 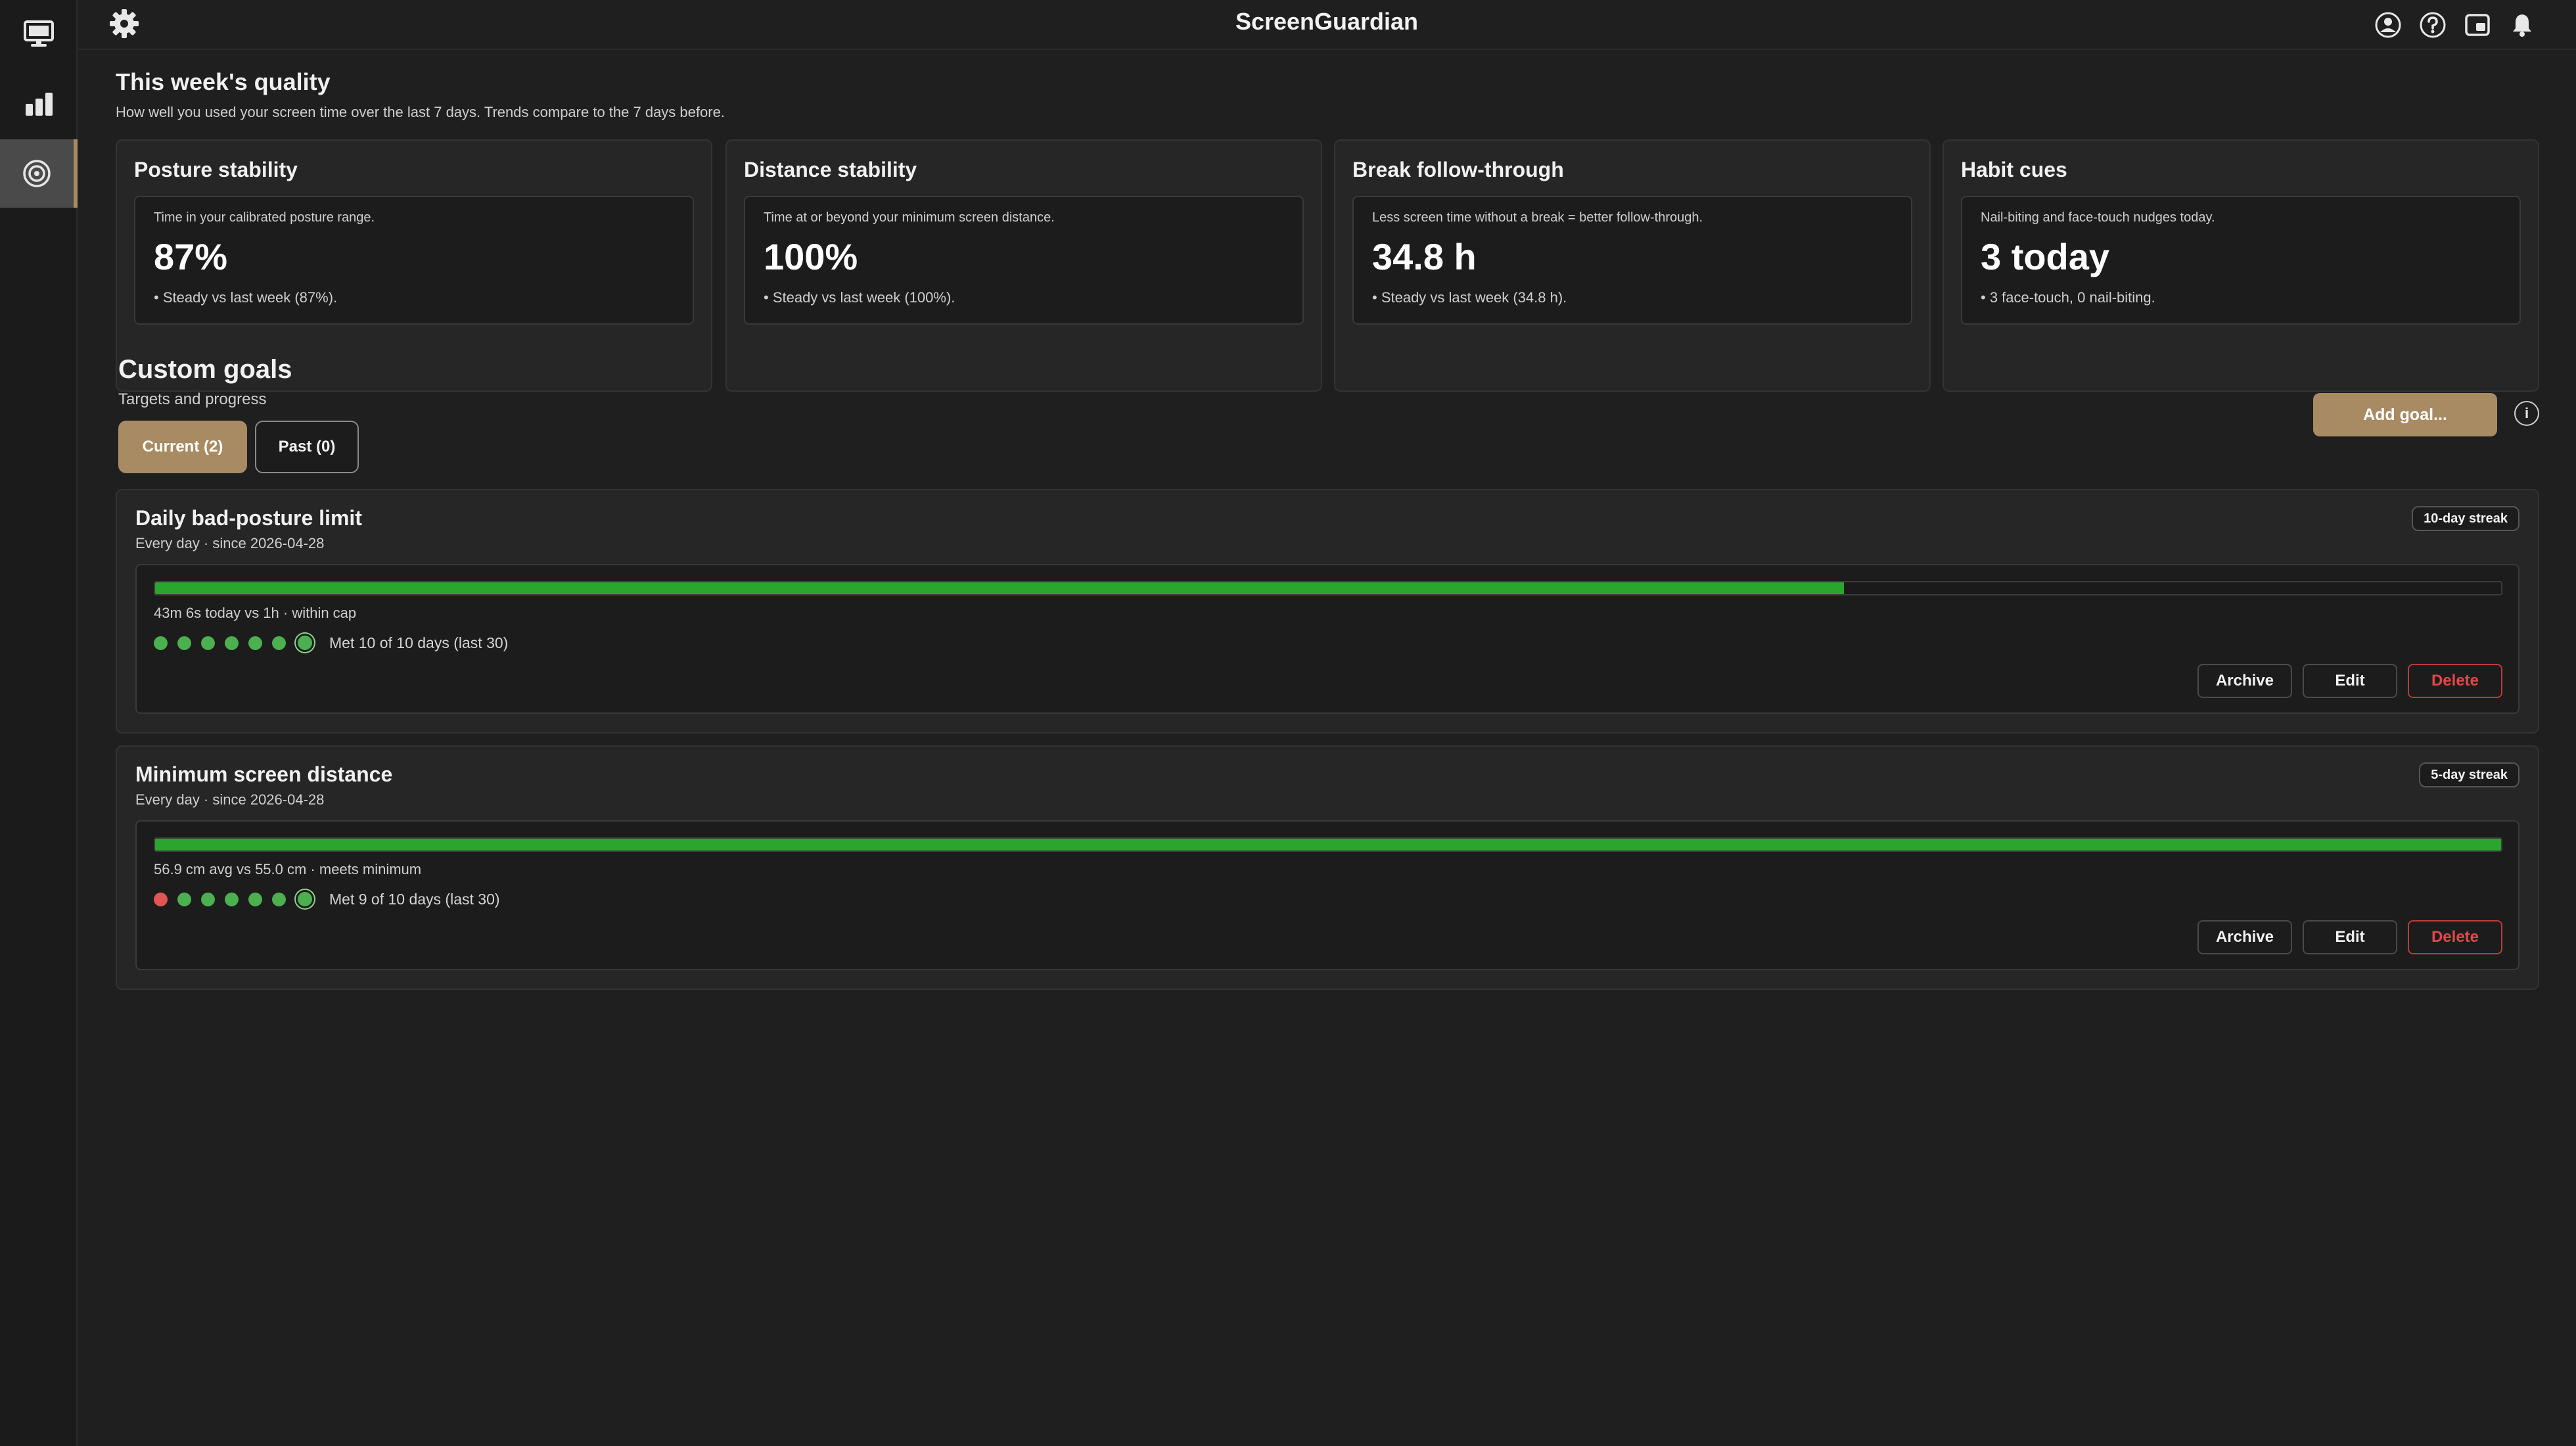 I want to click on tab-past-goals: Past (0), so click(x=307, y=447).